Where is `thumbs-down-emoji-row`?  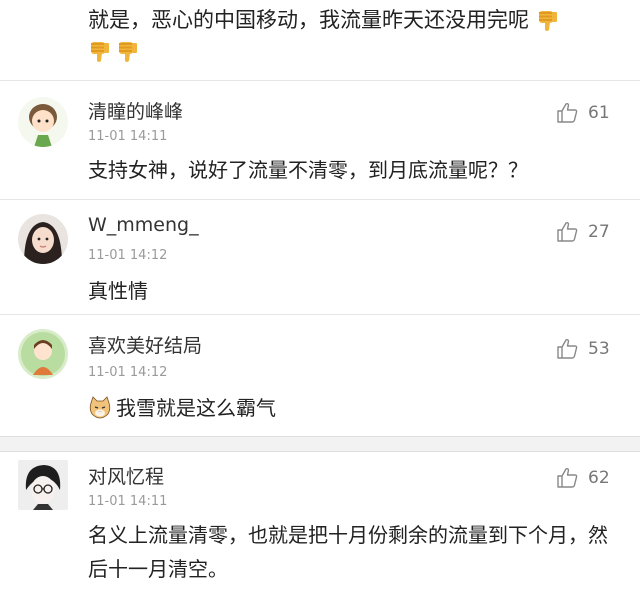
thumbs-down-emoji-row is located at coordinates (116, 52).